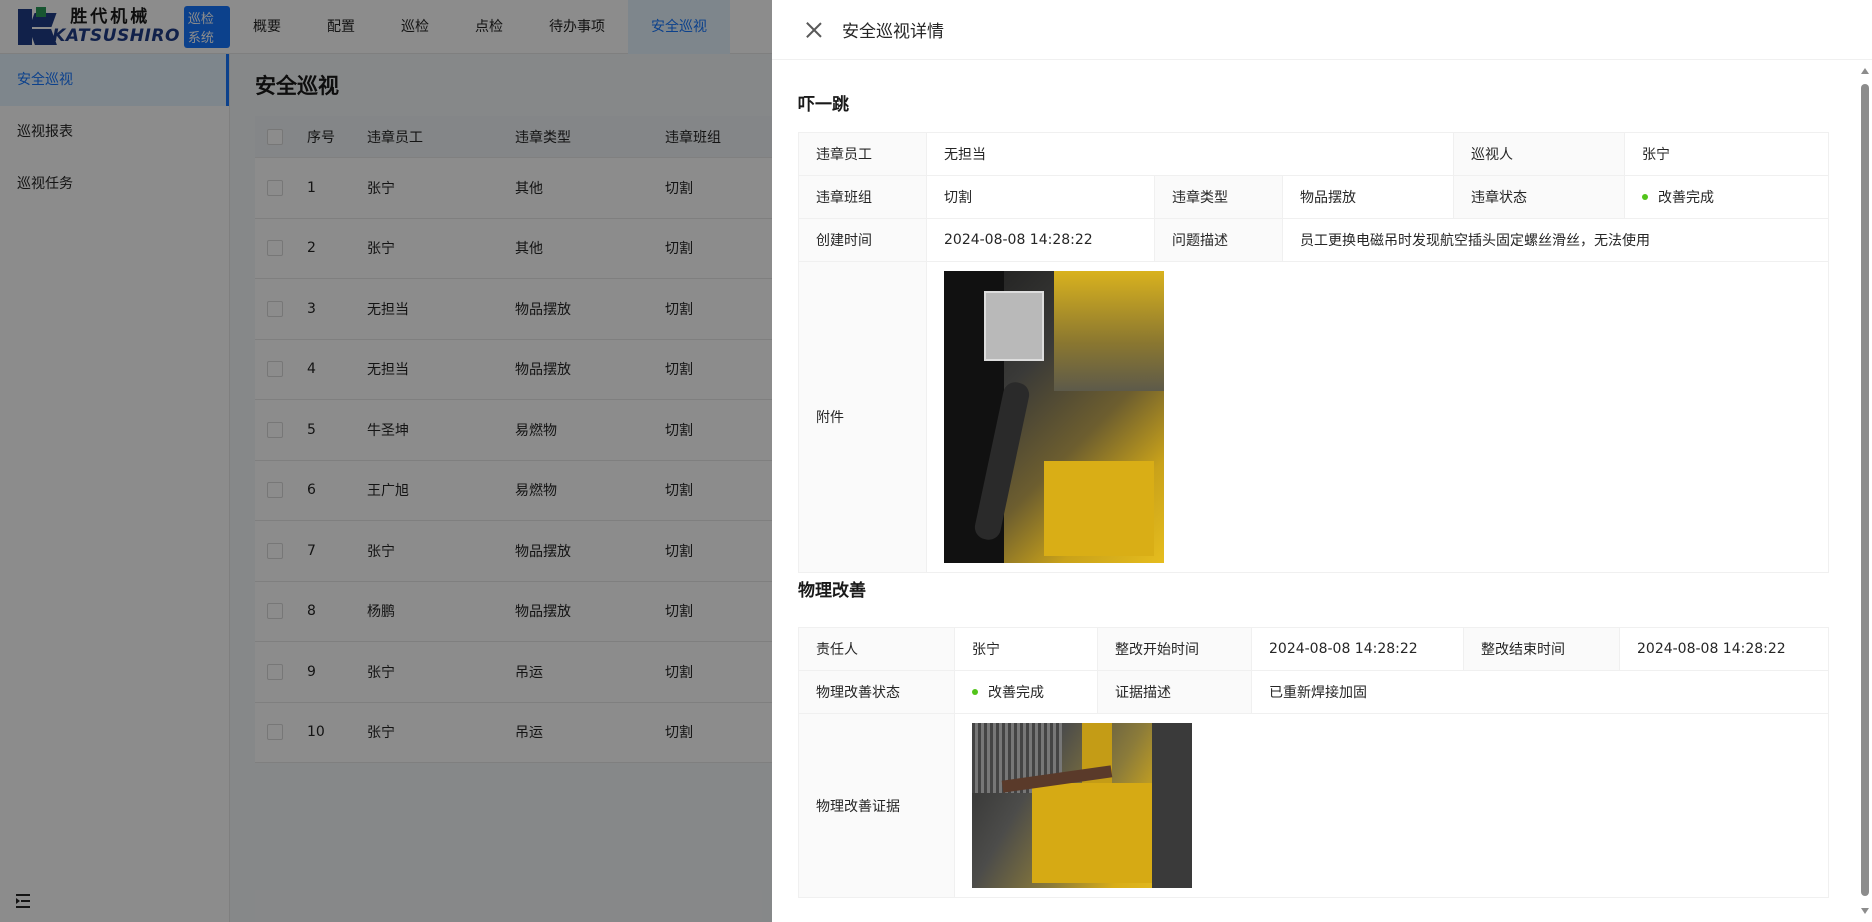 Image resolution: width=1872 pixels, height=922 pixels. What do you see at coordinates (862, 154) in the screenshot?
I see `label-employee: 违章员工` at bounding box center [862, 154].